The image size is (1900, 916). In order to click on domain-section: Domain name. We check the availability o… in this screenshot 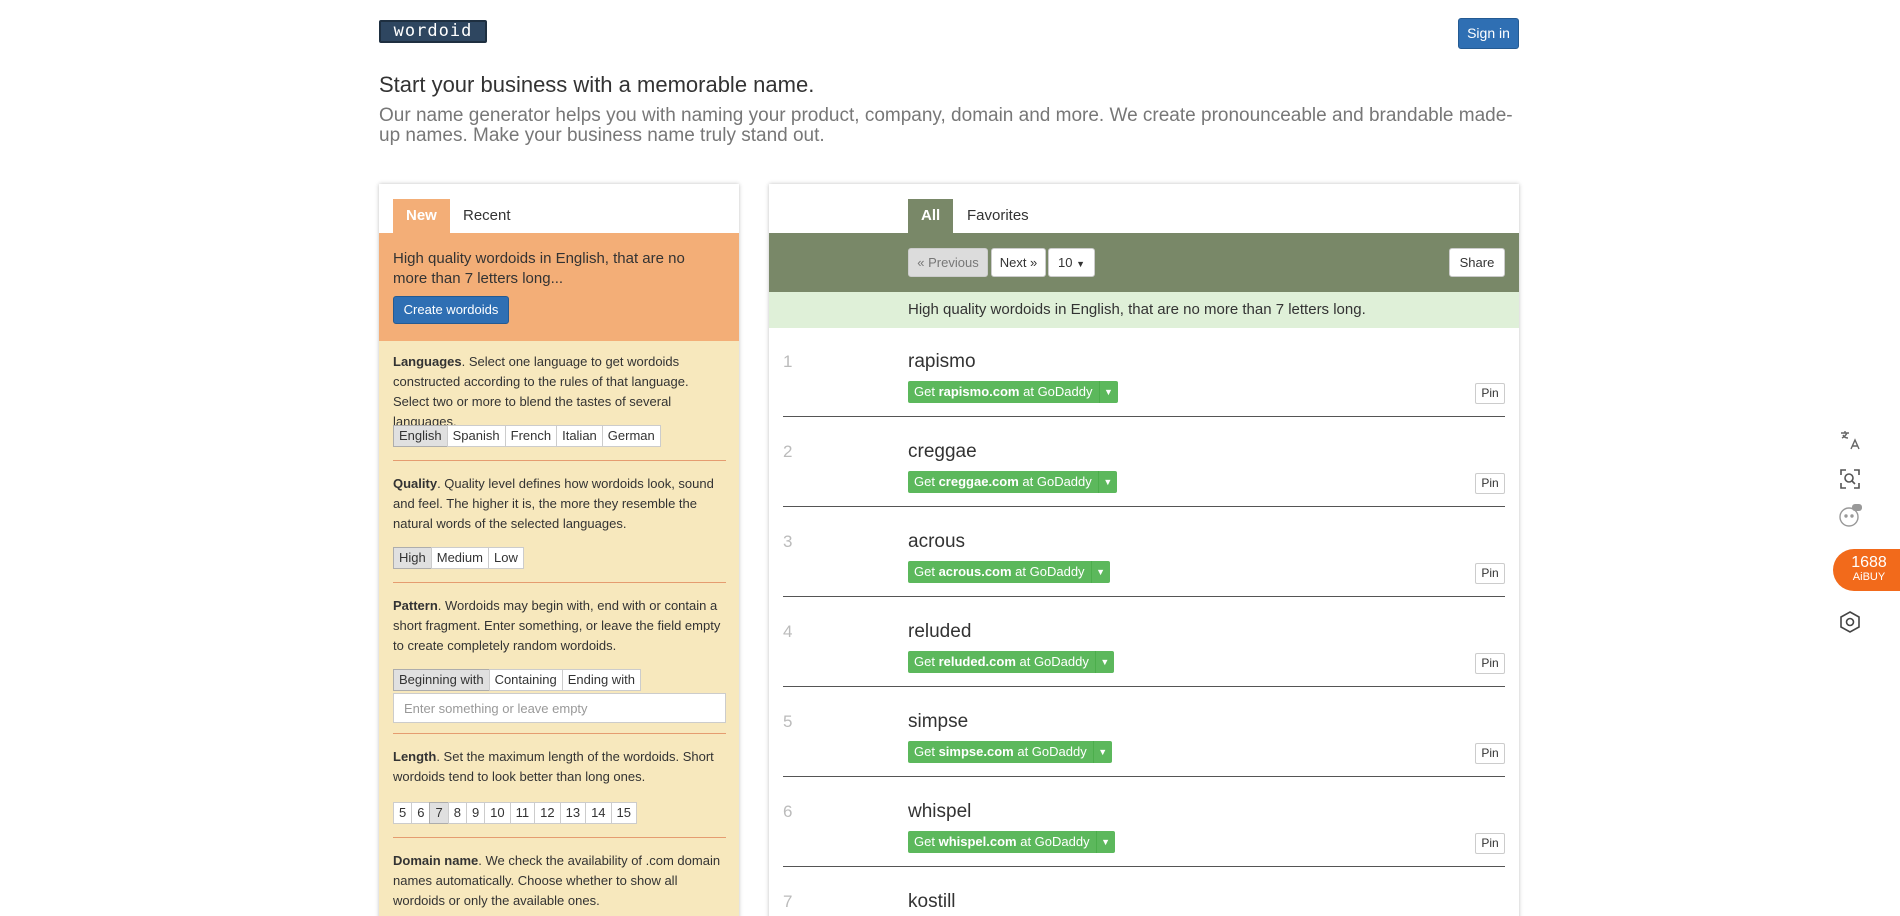, I will do `click(559, 881)`.